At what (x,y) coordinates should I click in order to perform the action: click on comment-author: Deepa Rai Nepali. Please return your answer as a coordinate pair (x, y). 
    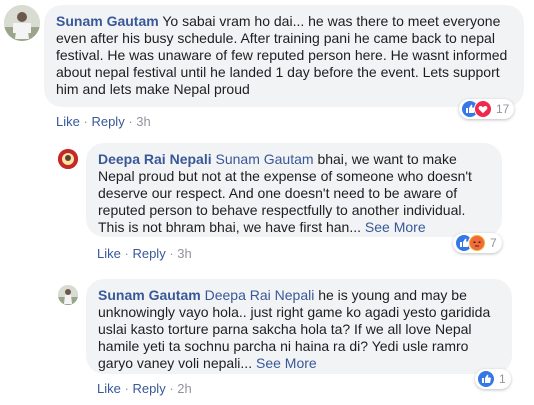
    Looking at the image, I should click on (155, 159).